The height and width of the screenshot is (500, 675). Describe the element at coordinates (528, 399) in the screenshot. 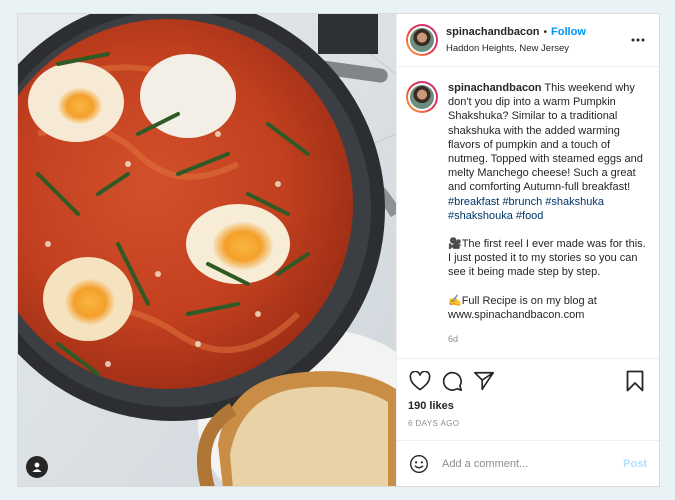

I see `actions-section: 190 likes 6 DAYS AGO` at that location.